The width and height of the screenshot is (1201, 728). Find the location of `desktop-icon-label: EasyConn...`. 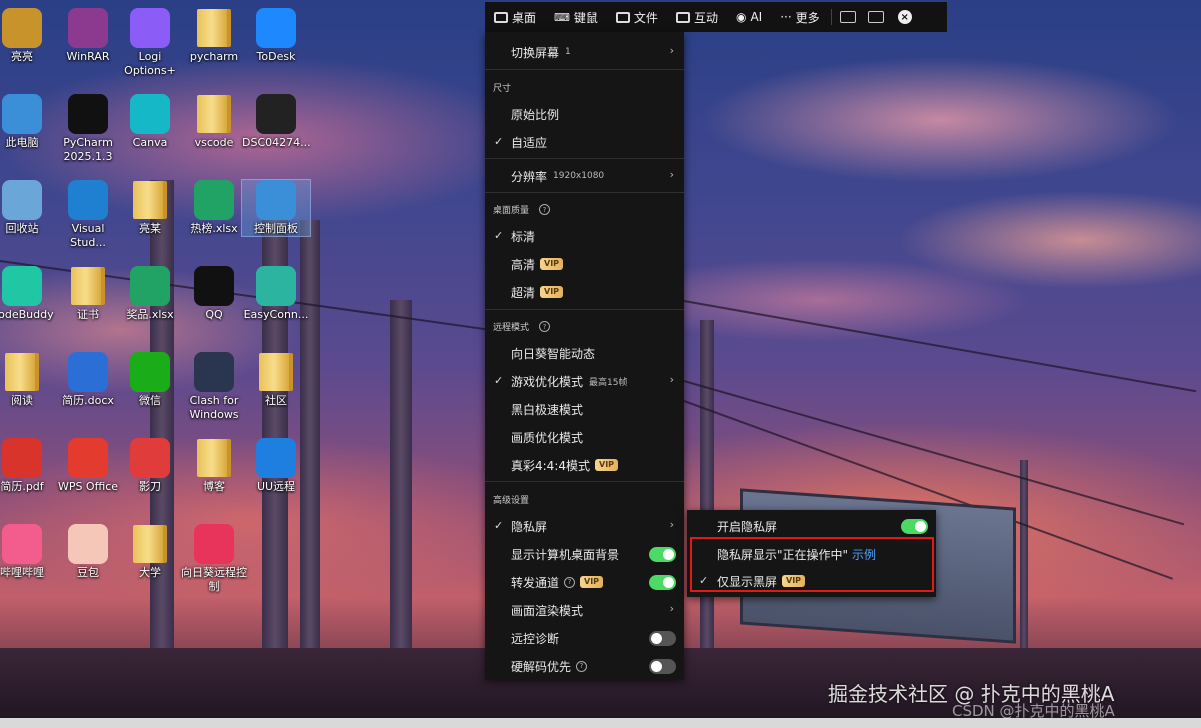

desktop-icon-label: EasyConn... is located at coordinates (276, 314).